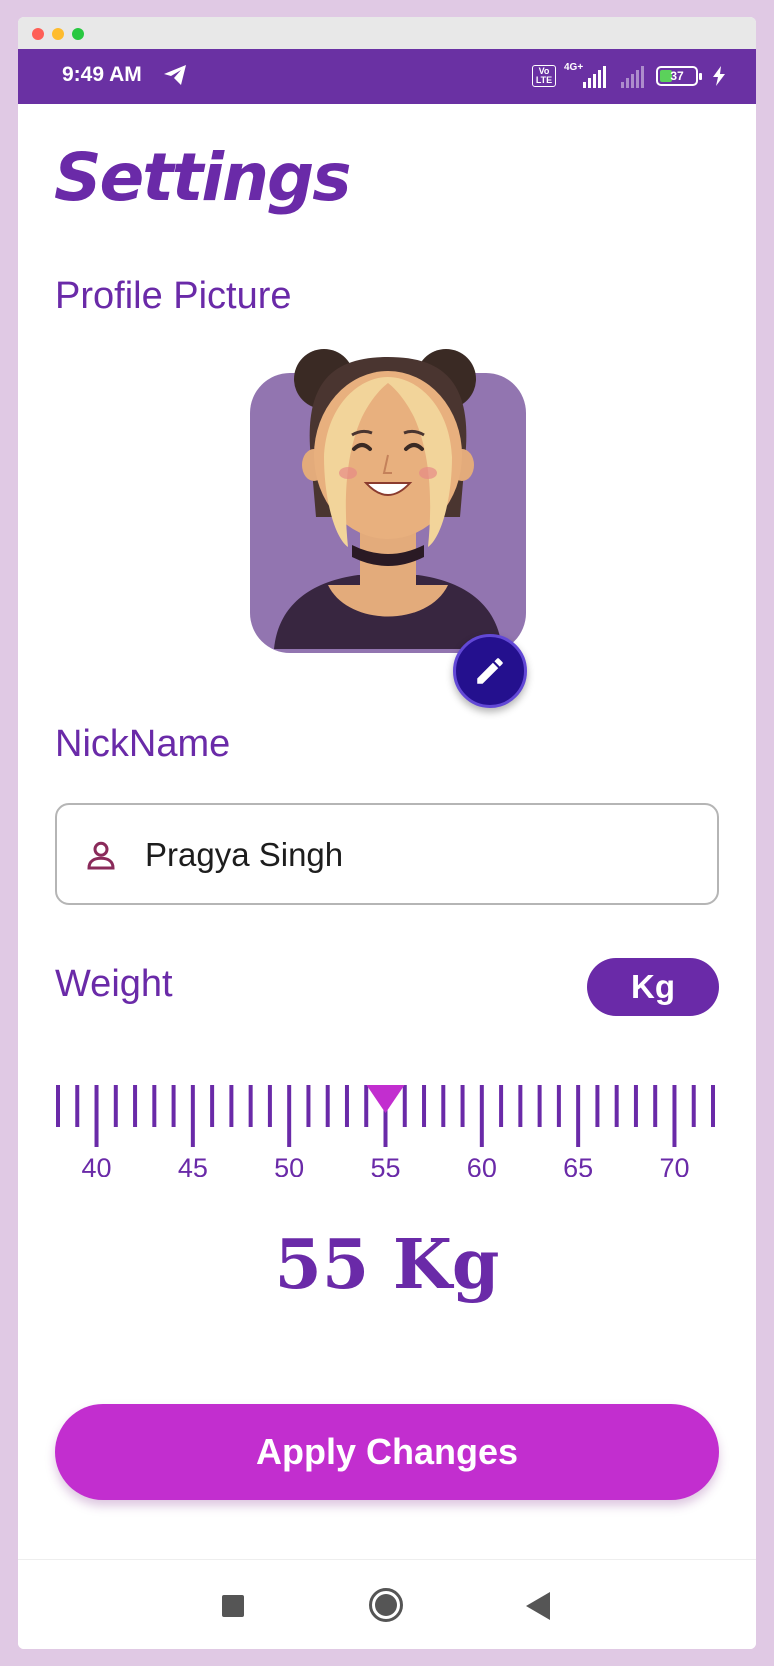  Describe the element at coordinates (538, 1606) in the screenshot. I see `back-button` at that location.